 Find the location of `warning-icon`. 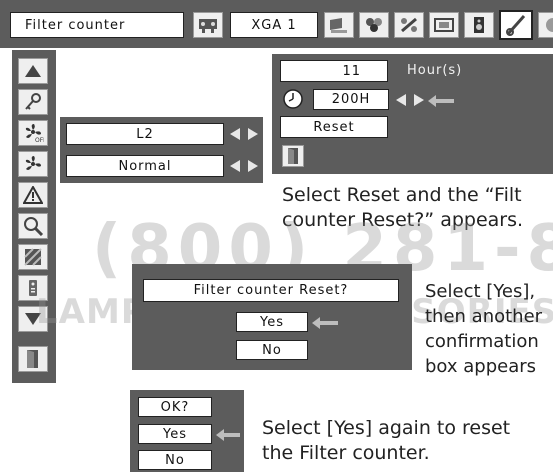

warning-icon is located at coordinates (33, 195).